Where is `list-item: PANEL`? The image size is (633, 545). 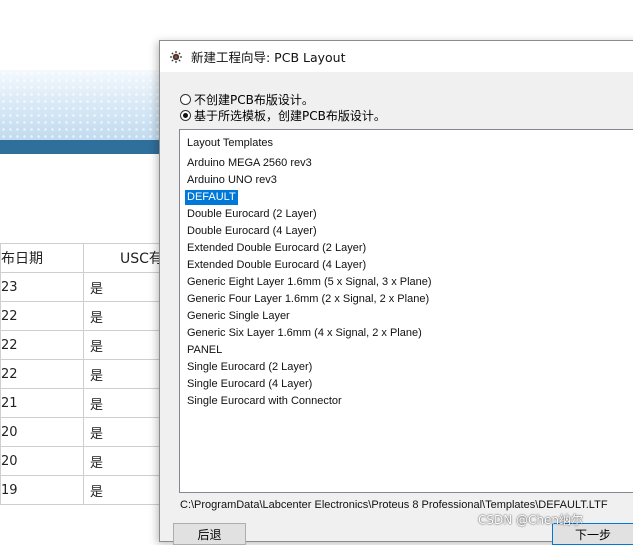
list-item: PANEL is located at coordinates (204, 350).